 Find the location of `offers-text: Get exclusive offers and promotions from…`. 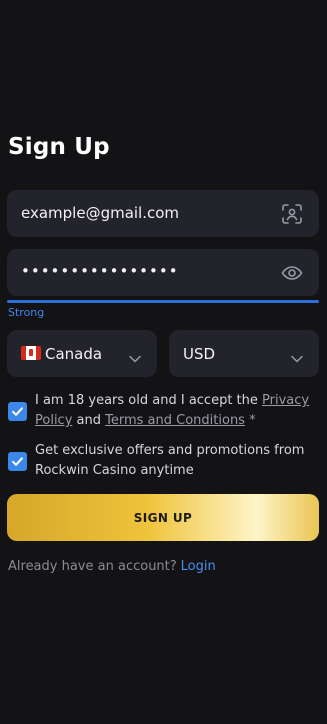

offers-text: Get exclusive offers and promotions from… is located at coordinates (170, 460).